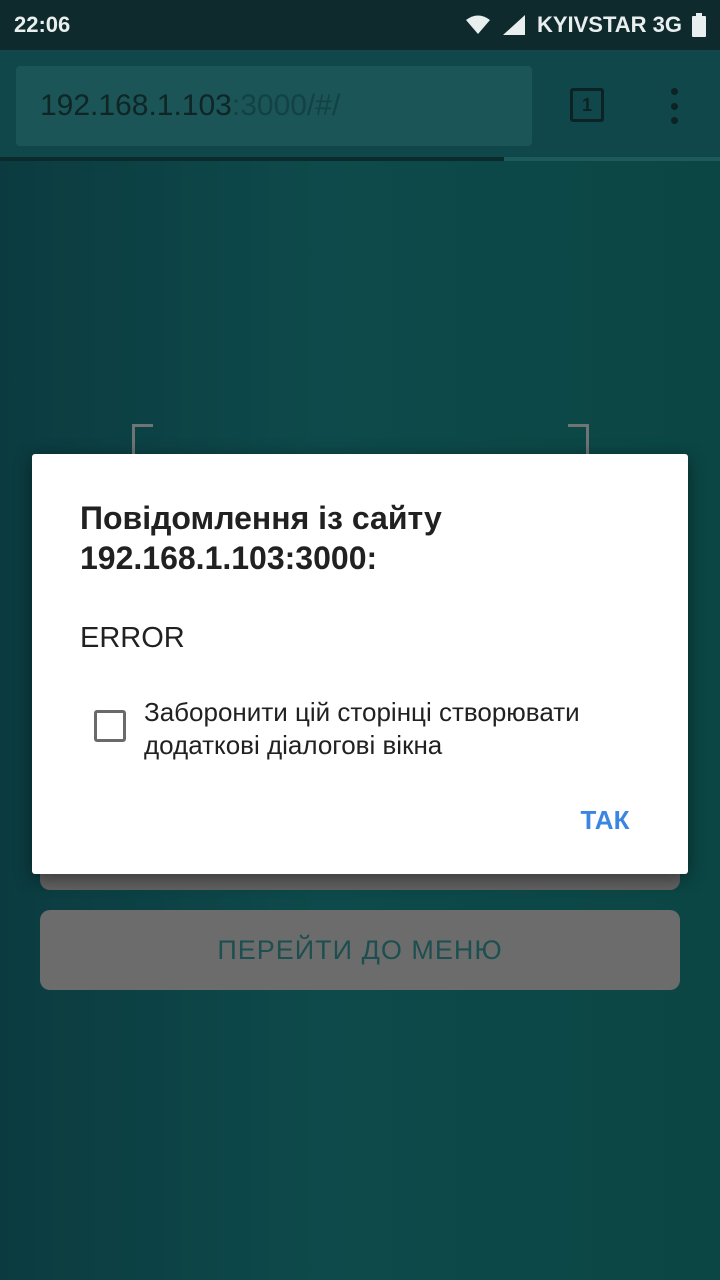 Image resolution: width=720 pixels, height=1280 pixels. I want to click on url-path: :3000/#/, so click(286, 105).